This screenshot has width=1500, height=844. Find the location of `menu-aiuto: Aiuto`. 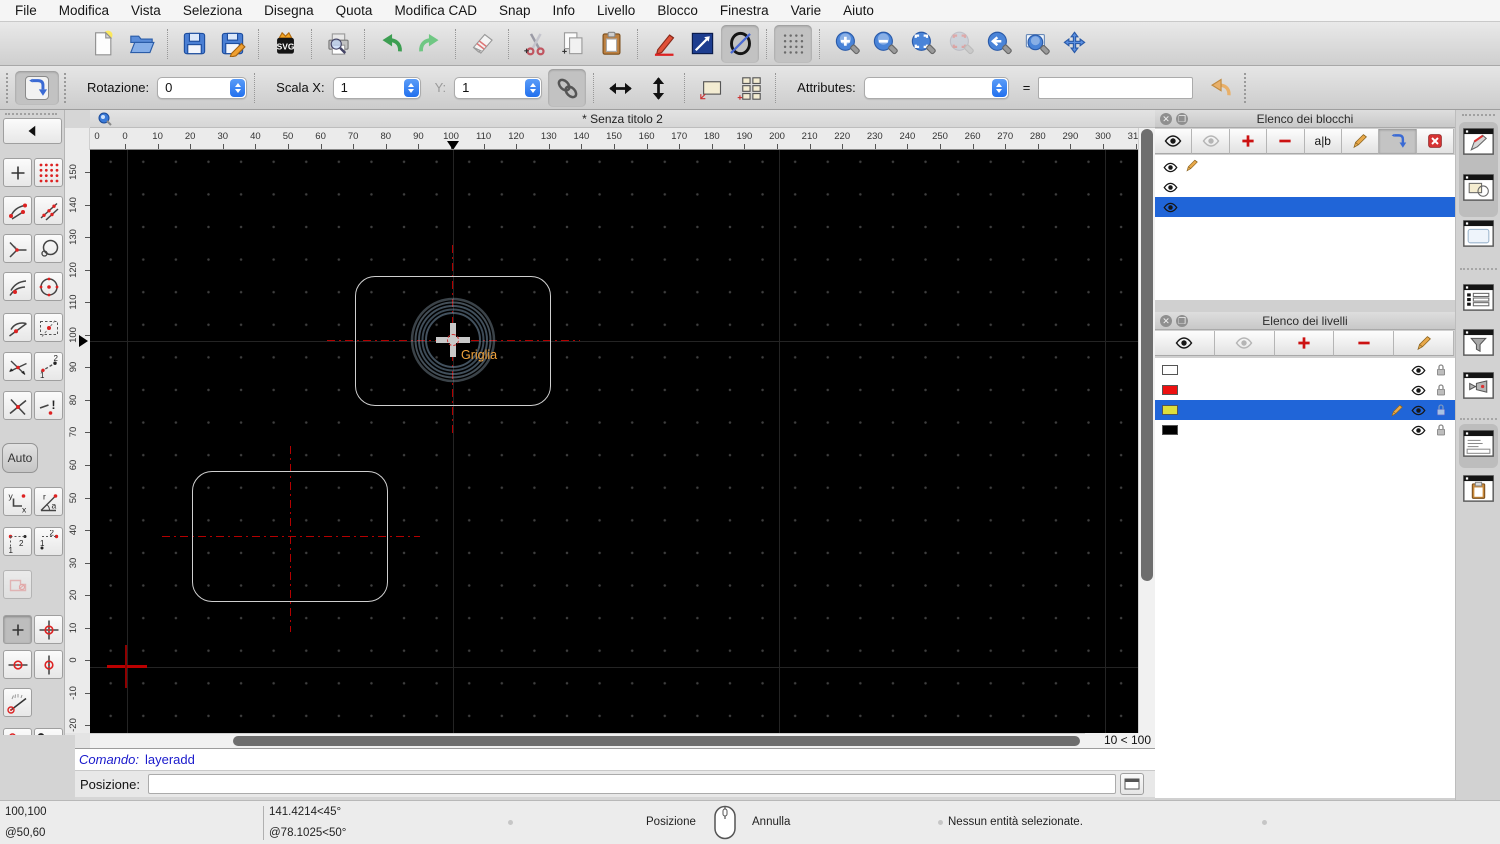

menu-aiuto: Aiuto is located at coordinates (858, 11).